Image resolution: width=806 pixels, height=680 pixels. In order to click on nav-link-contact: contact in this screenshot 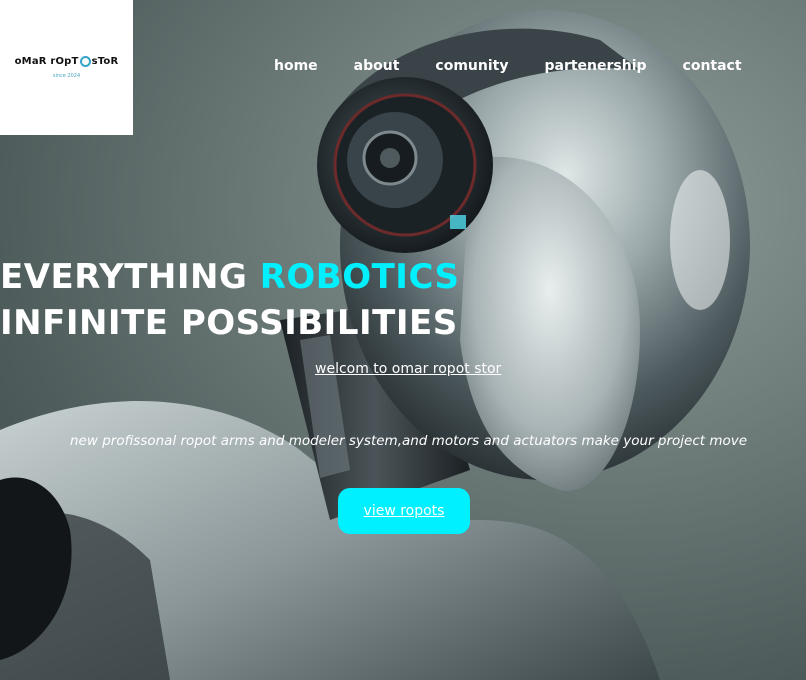, I will do `click(712, 66)`.